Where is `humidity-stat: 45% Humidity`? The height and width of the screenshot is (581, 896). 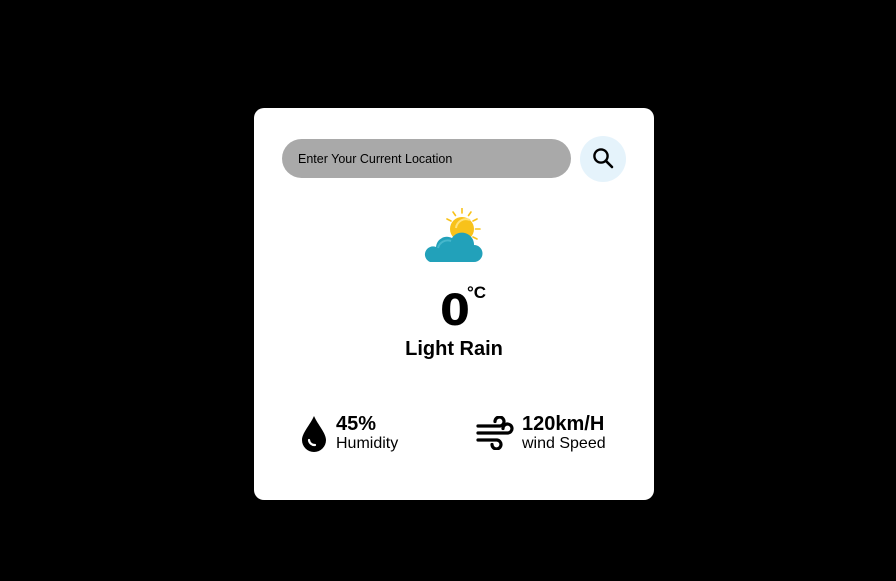 humidity-stat: 45% Humidity is located at coordinates (349, 433).